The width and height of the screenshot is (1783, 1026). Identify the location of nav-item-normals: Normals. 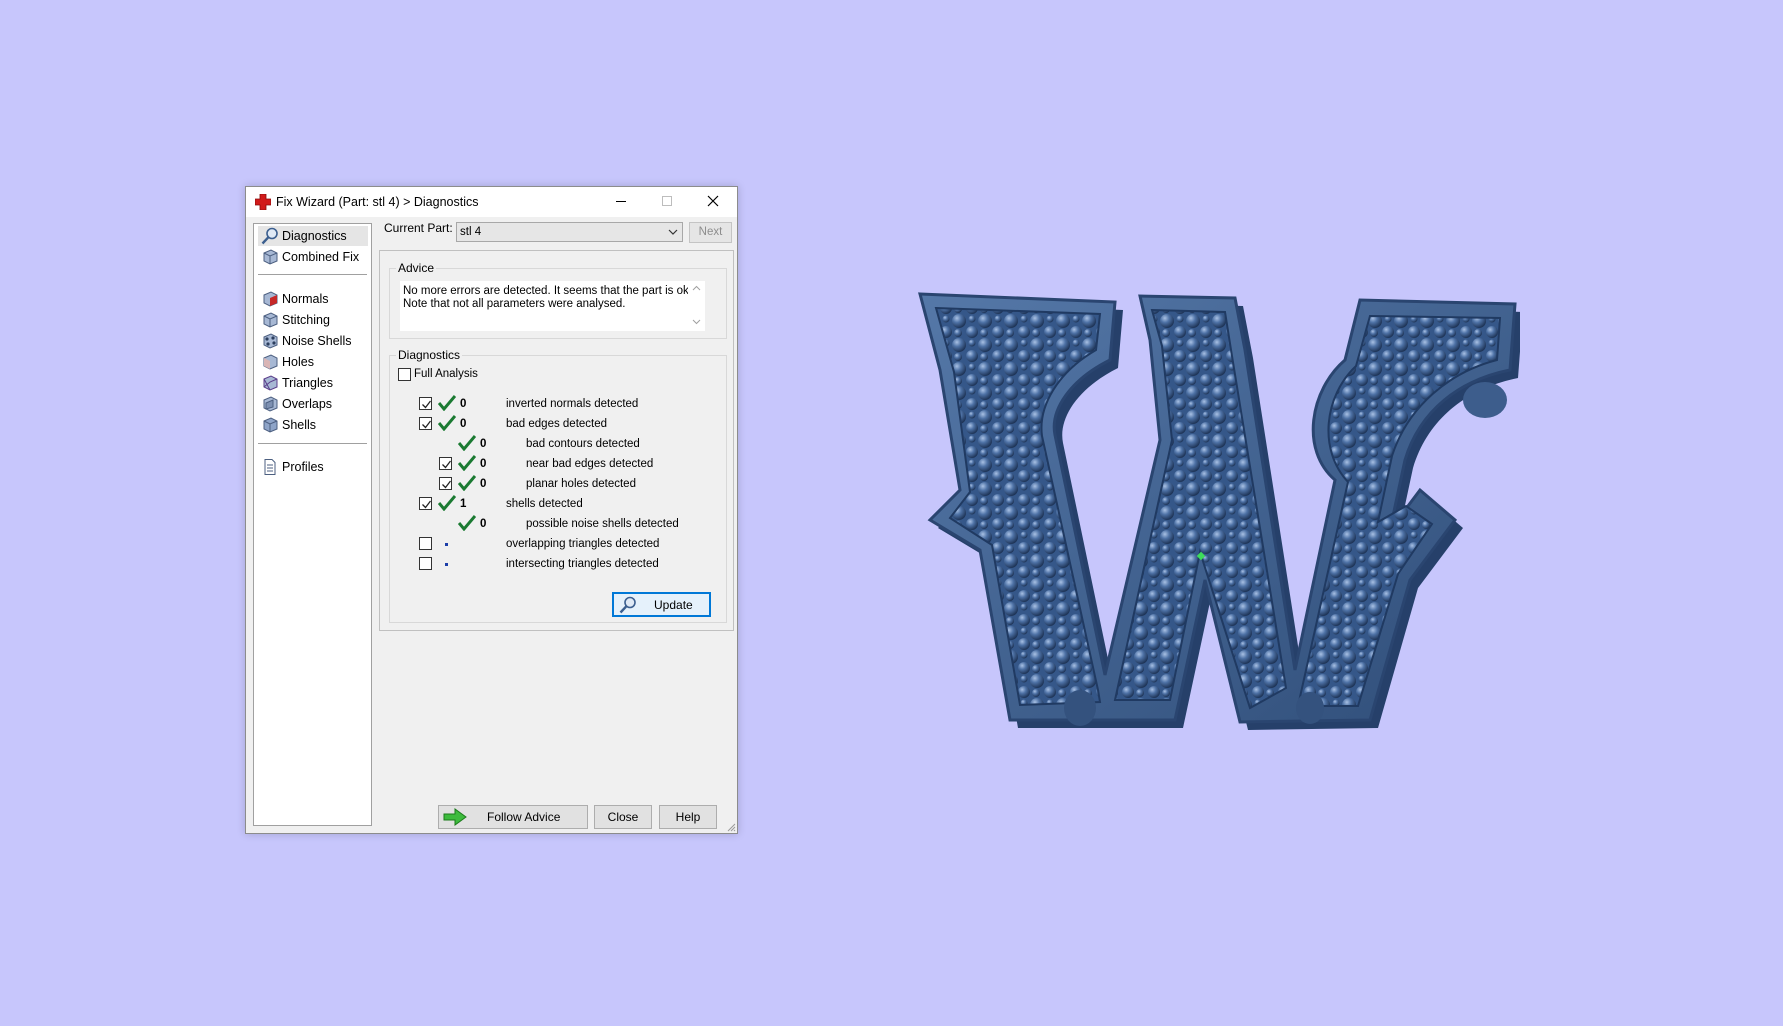
(313, 299).